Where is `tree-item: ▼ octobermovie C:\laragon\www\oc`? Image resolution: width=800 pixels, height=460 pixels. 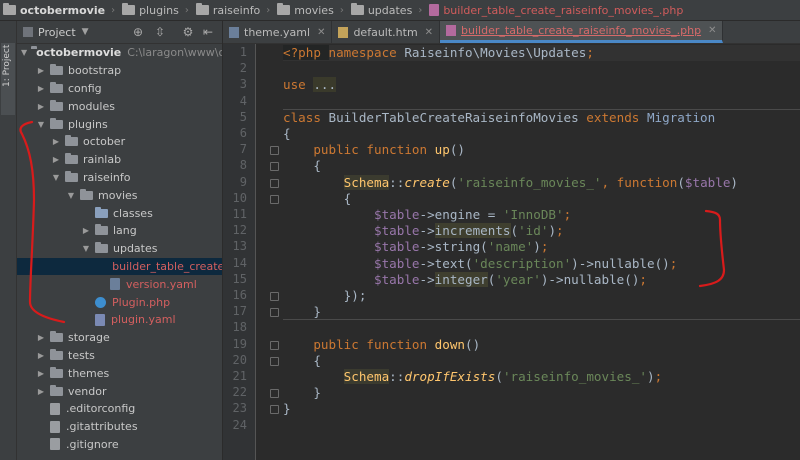
tree-item: ▼ octobermovie C:\laragon\www\oc is located at coordinates (119, 53).